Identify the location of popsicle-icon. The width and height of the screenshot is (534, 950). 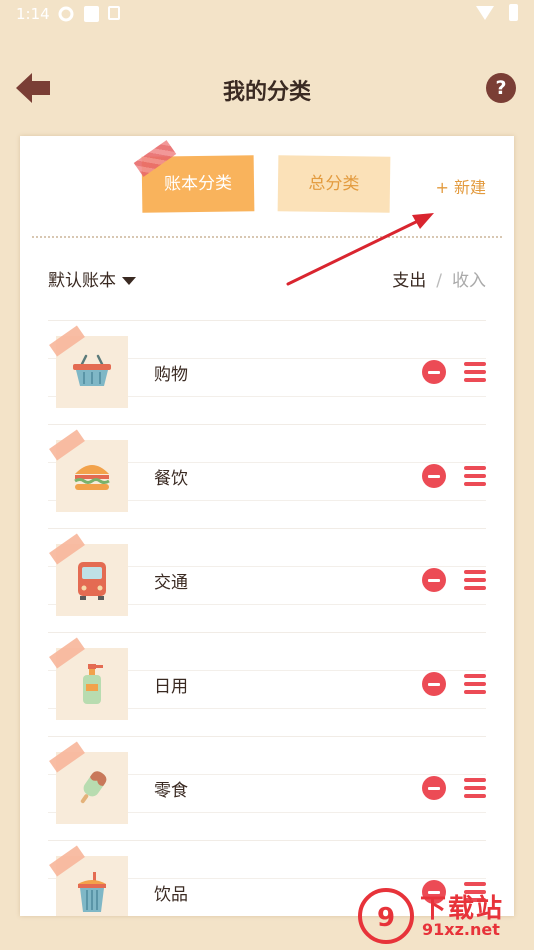
(93, 787).